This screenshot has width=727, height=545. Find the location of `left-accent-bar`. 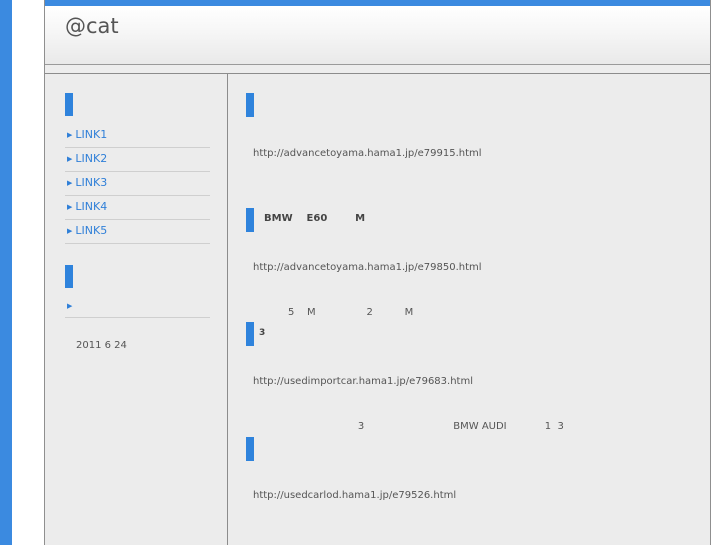

left-accent-bar is located at coordinates (6, 272).